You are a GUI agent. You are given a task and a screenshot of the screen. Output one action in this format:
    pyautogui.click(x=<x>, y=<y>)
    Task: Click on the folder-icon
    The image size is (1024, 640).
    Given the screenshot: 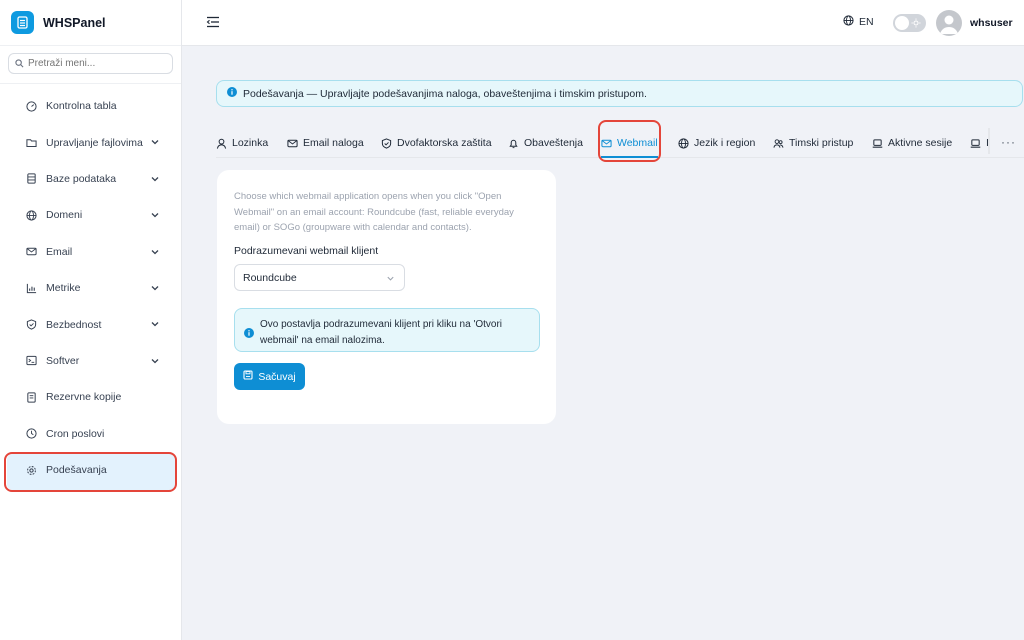 What is the action you would take?
    pyautogui.click(x=31, y=143)
    